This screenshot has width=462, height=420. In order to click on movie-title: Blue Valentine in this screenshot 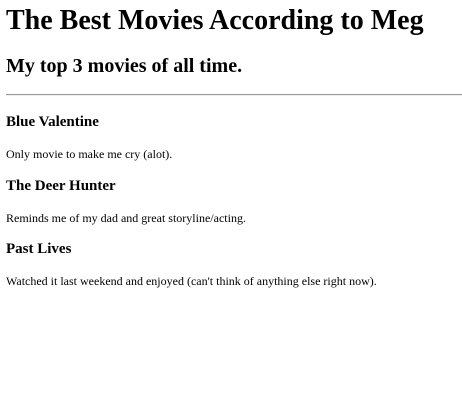, I will do `click(52, 122)`.